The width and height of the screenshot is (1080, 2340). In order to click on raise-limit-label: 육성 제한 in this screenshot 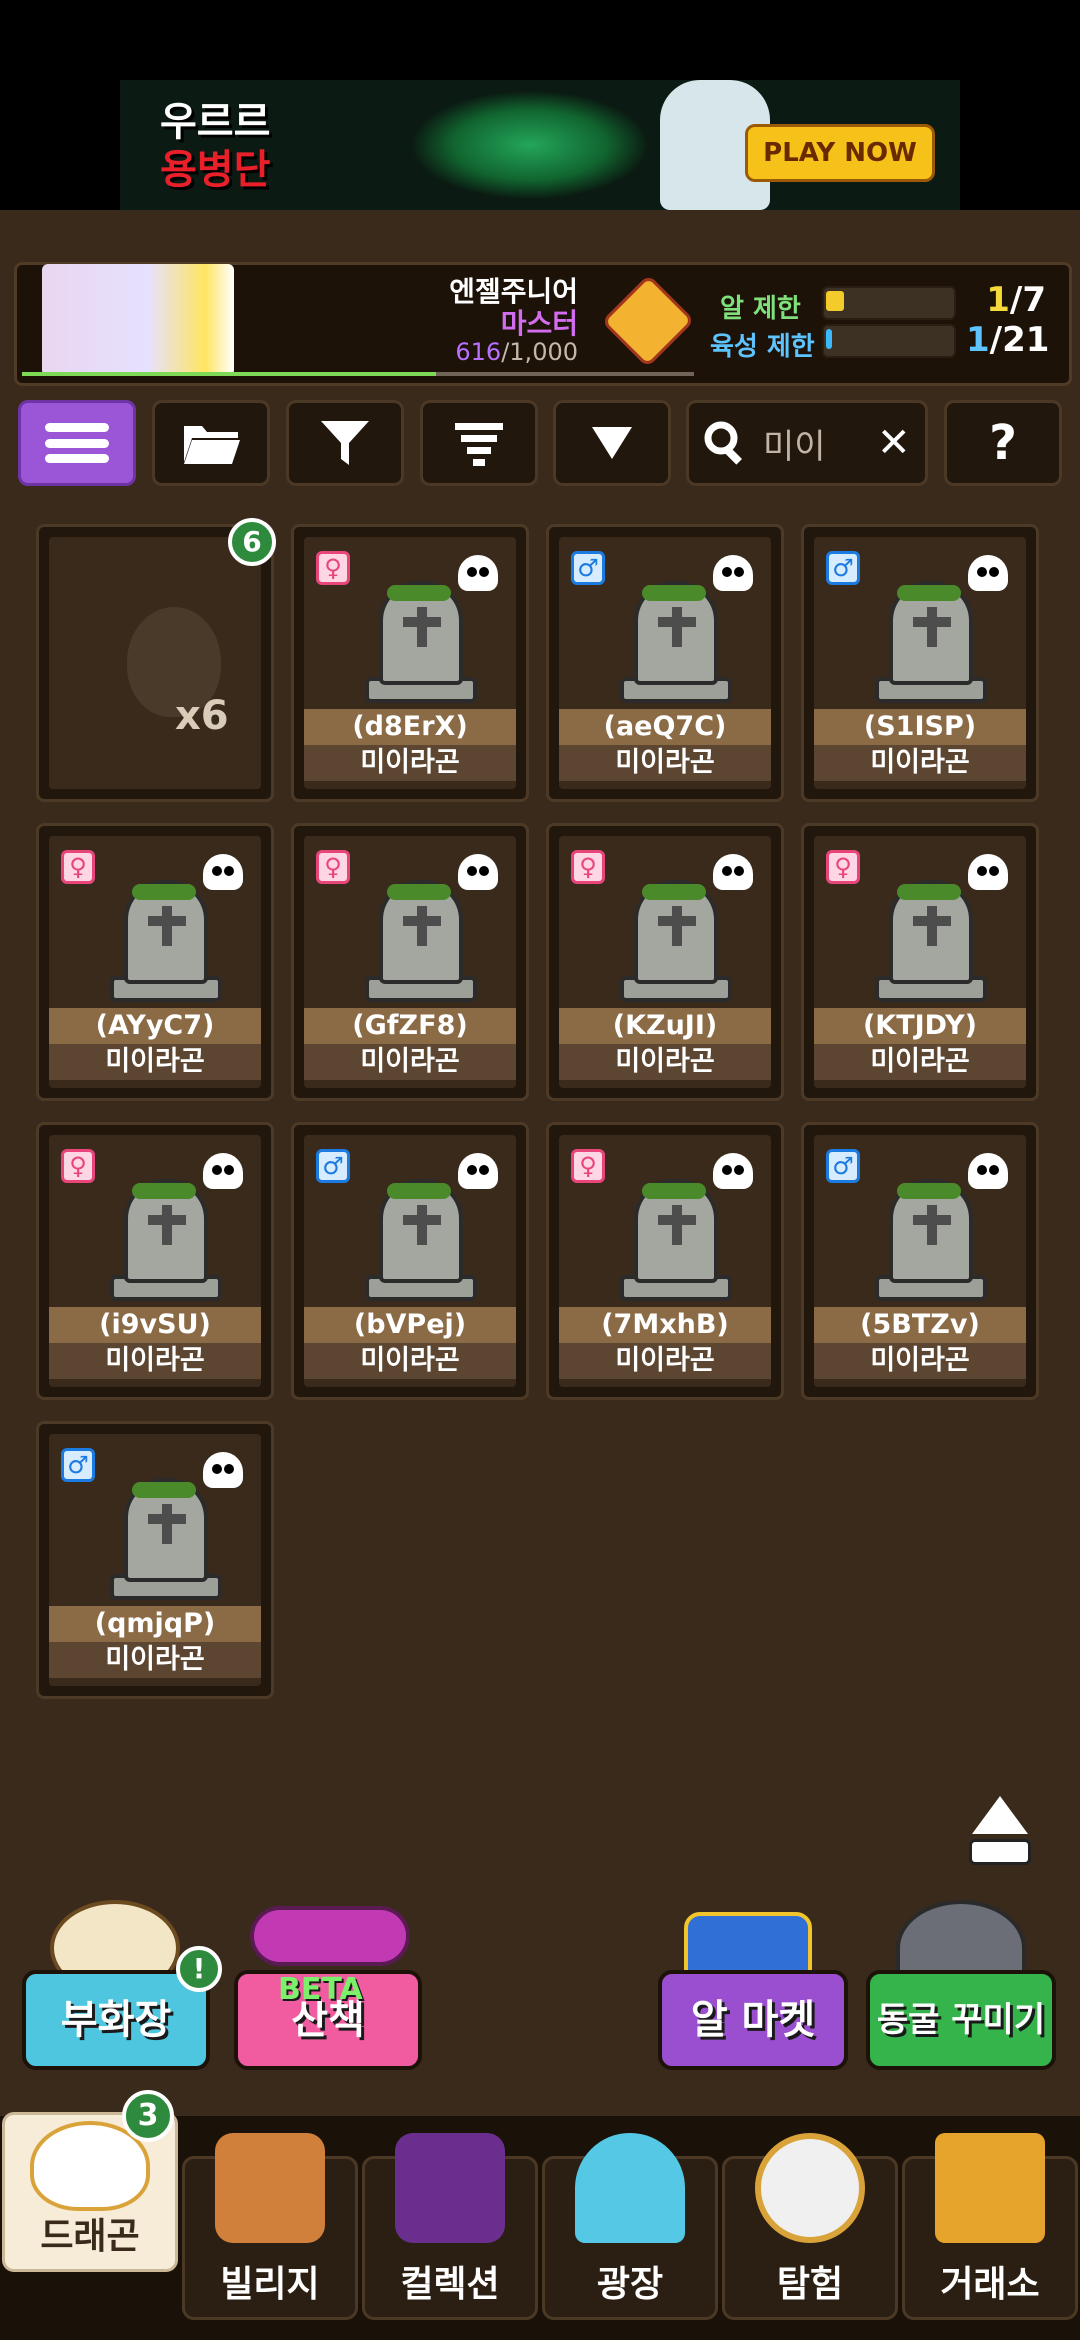, I will do `click(762, 347)`.